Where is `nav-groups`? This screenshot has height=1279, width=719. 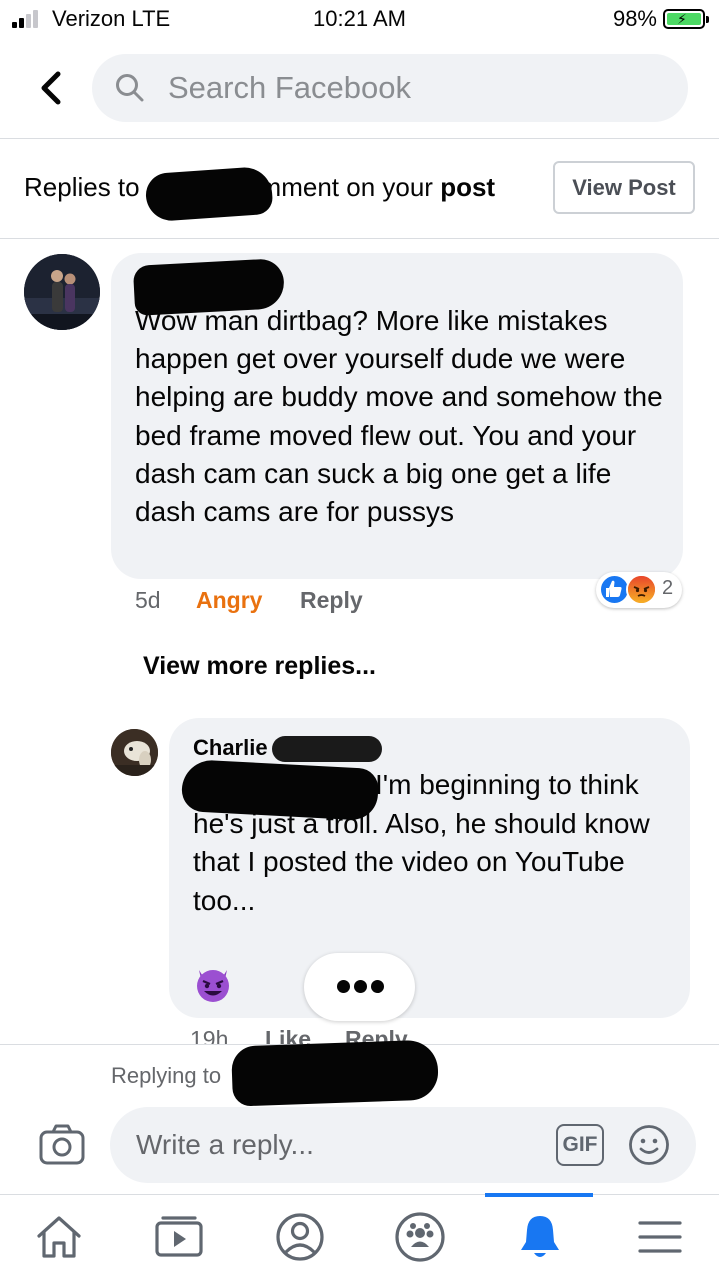 nav-groups is located at coordinates (420, 1237).